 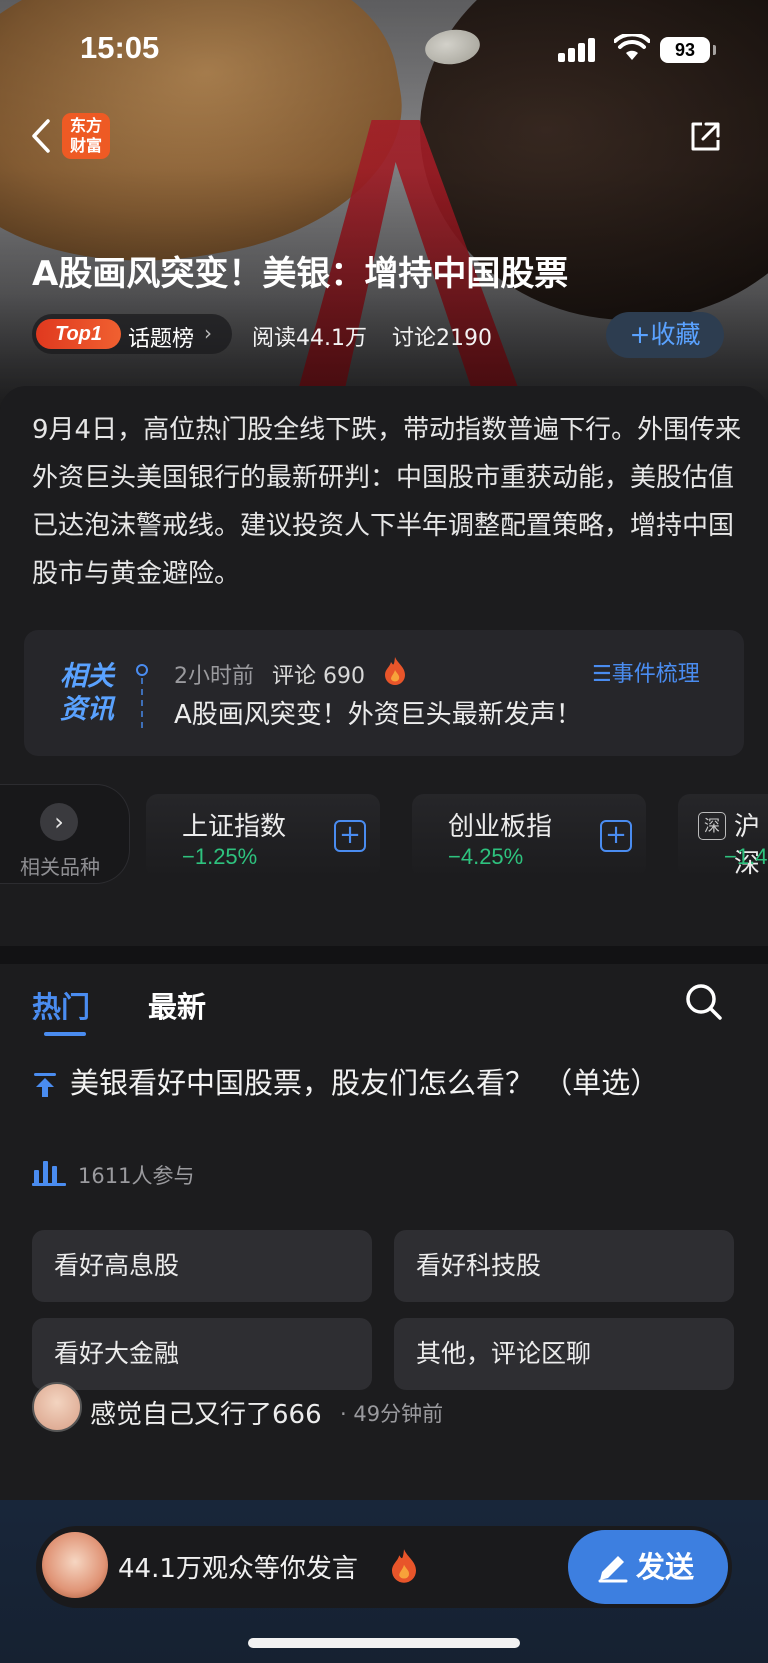 I want to click on share-icon, so click(x=705, y=137).